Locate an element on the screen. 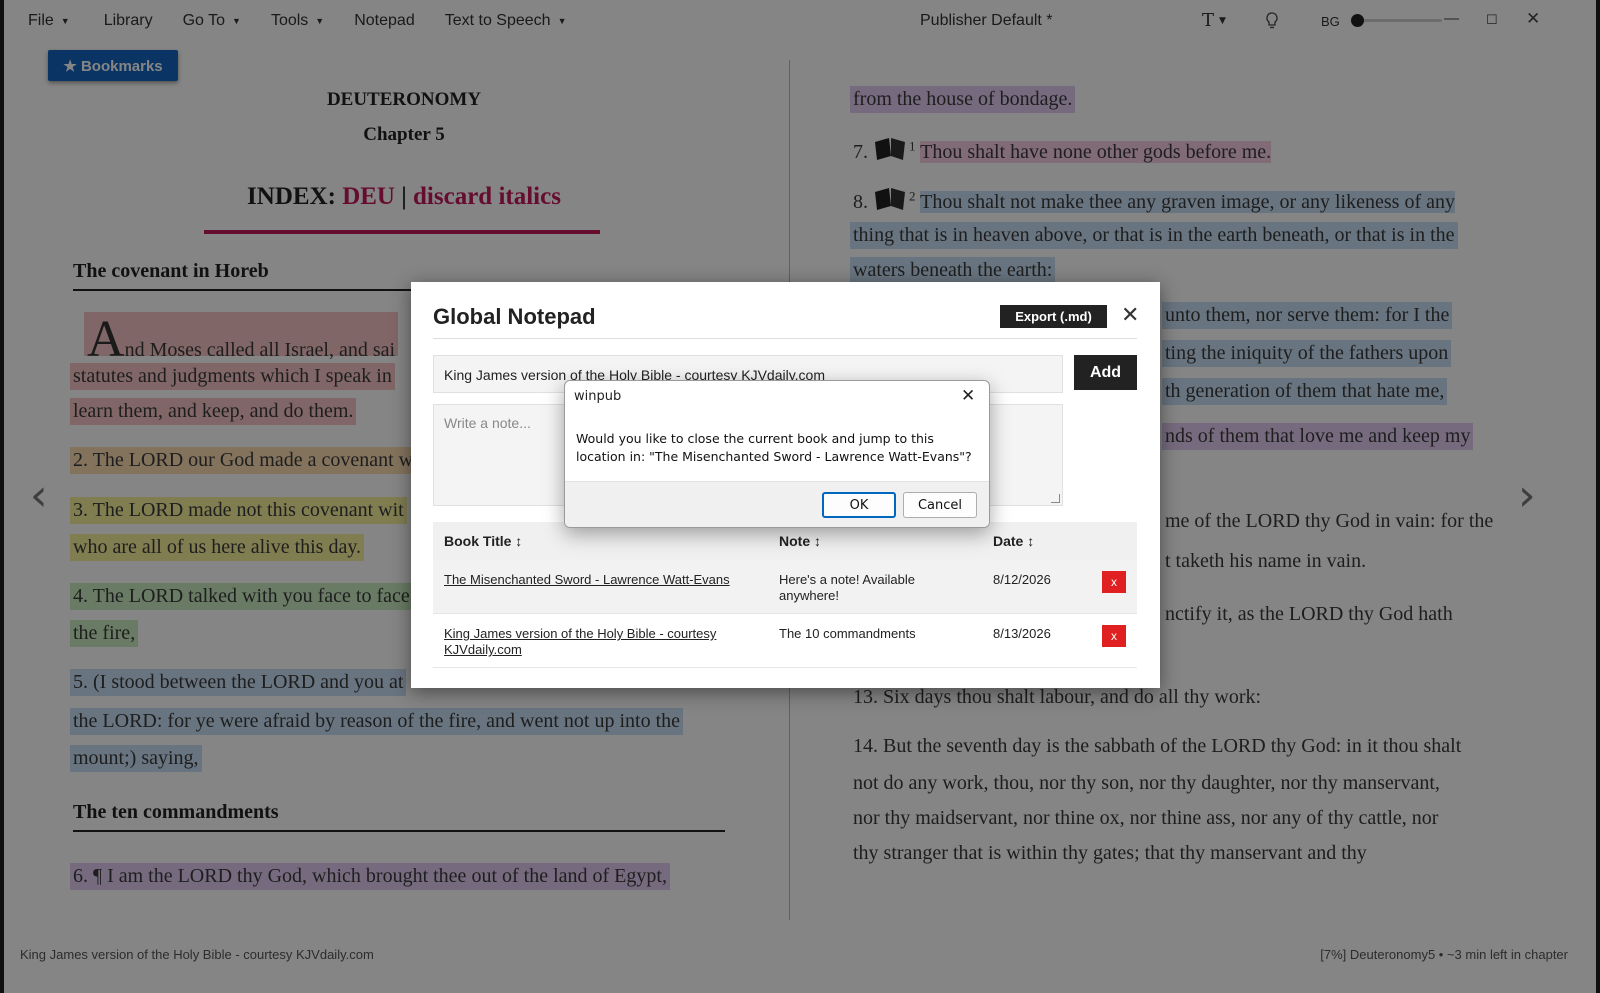  modal-title: Global Notepad is located at coordinates (514, 316).